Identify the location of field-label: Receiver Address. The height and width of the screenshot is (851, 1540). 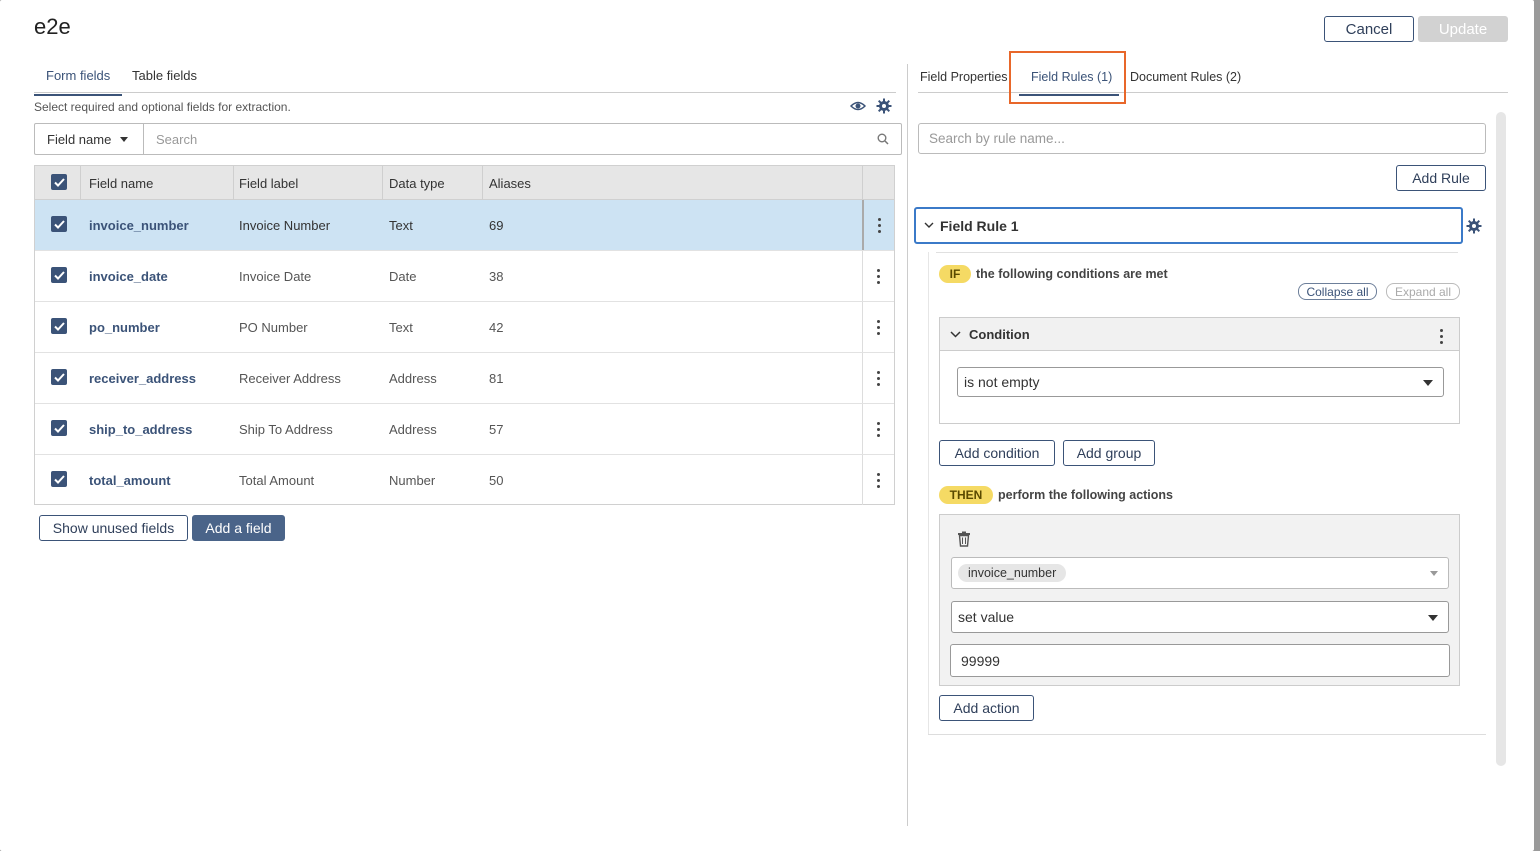
(290, 378).